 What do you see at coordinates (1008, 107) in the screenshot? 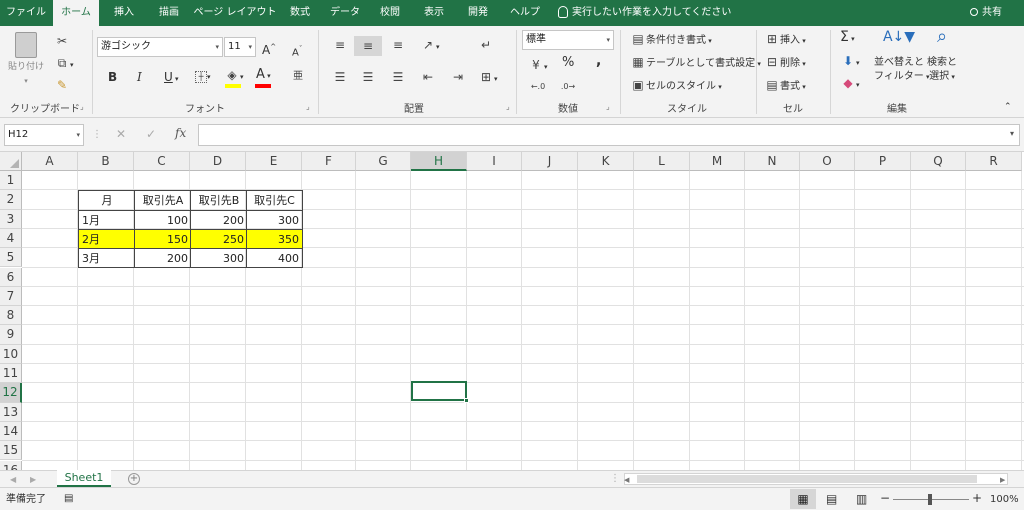
I see `collapse-ribbon-button: ⌃` at bounding box center [1008, 107].